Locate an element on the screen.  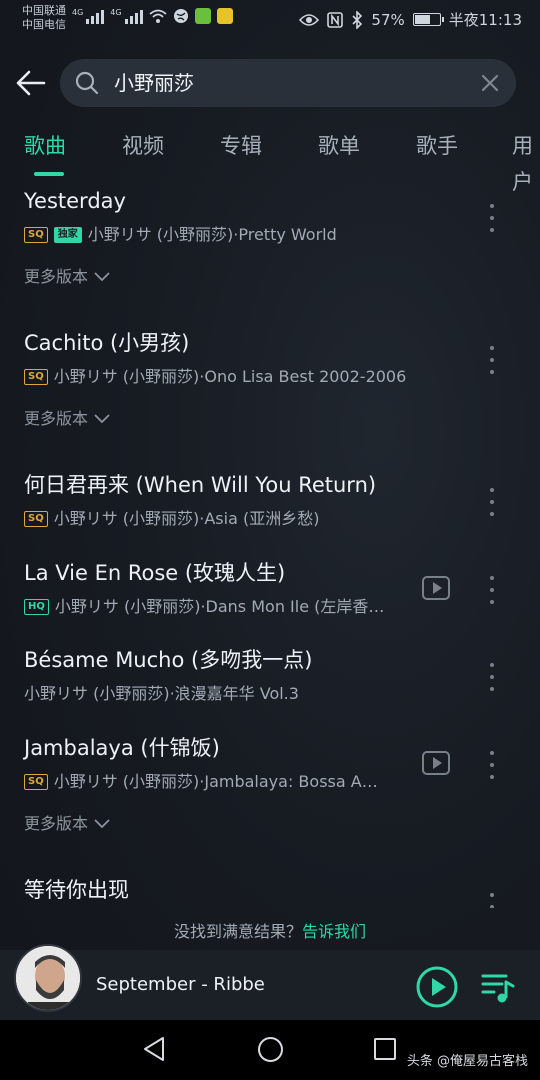
signal-indicators: 4G 4G is located at coordinates (152, 16).